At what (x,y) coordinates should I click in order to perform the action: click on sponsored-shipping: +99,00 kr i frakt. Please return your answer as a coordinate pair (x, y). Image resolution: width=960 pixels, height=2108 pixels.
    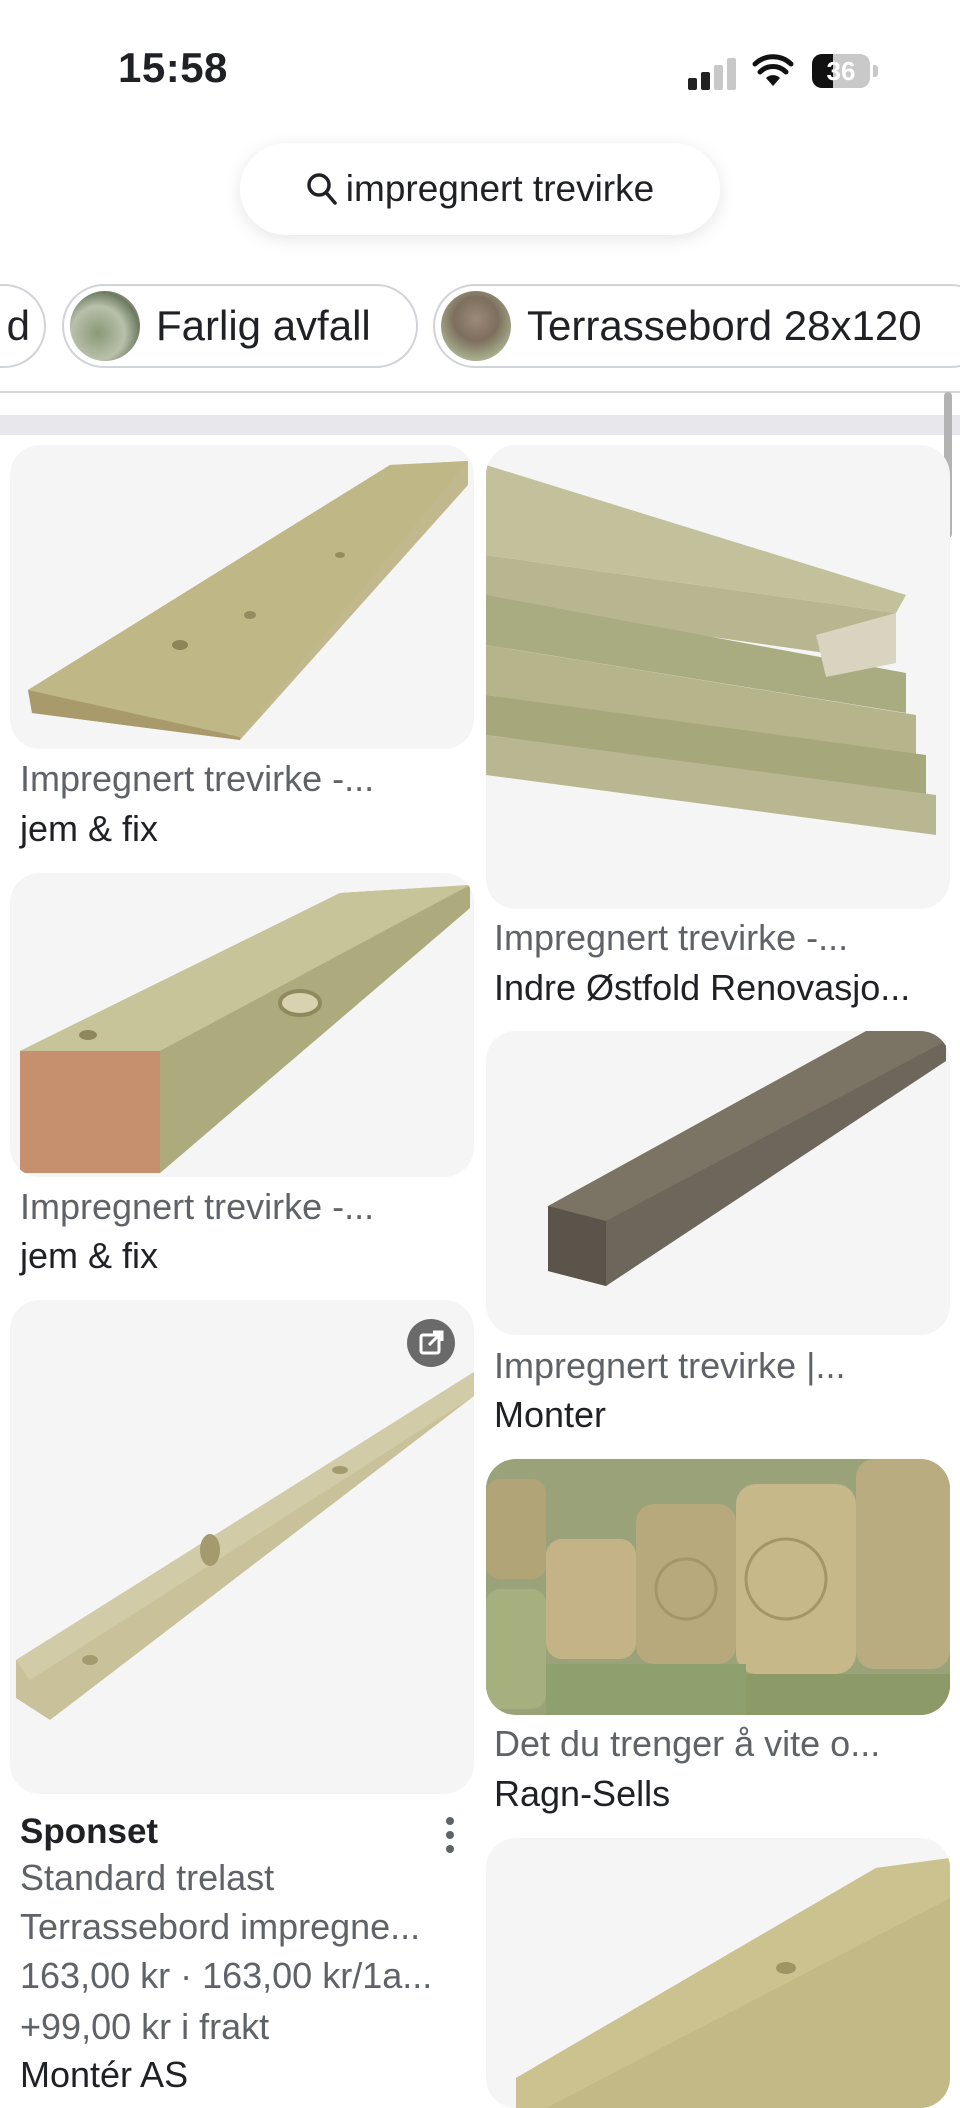
    Looking at the image, I should click on (145, 2026).